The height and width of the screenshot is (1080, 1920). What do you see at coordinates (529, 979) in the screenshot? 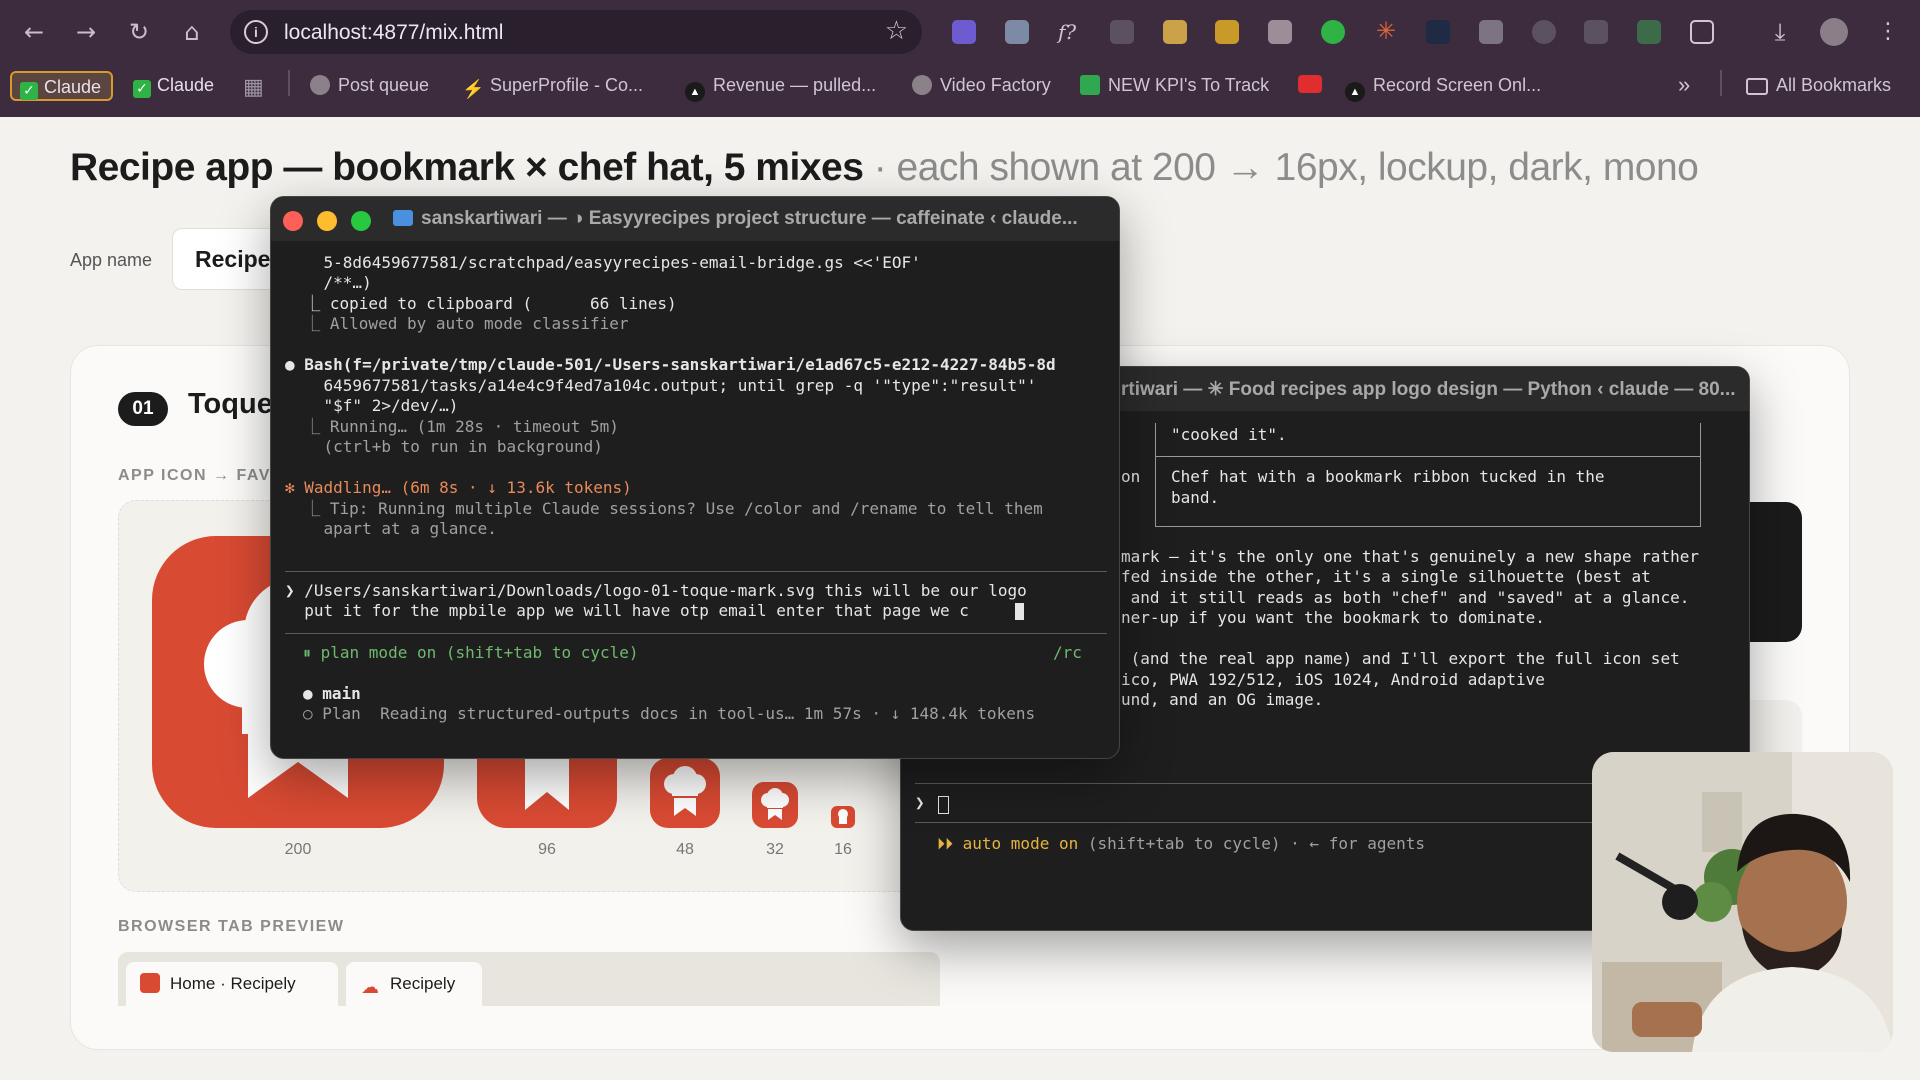
I see `browser-tab-preview: Home · Recipely ☁ Recipely` at bounding box center [529, 979].